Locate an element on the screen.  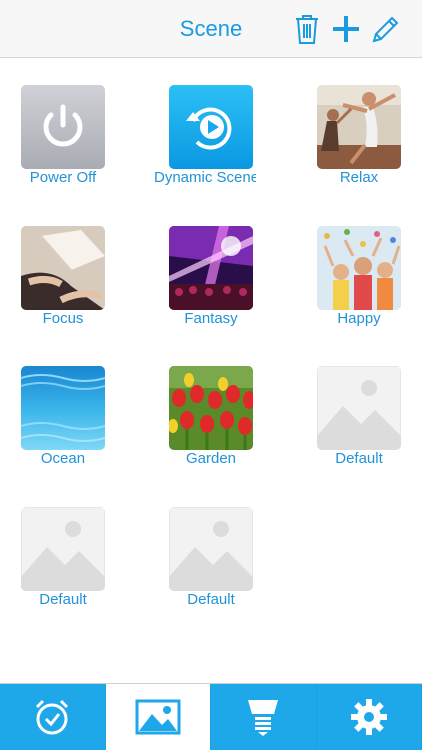
children-photo is located at coordinates (359, 268).